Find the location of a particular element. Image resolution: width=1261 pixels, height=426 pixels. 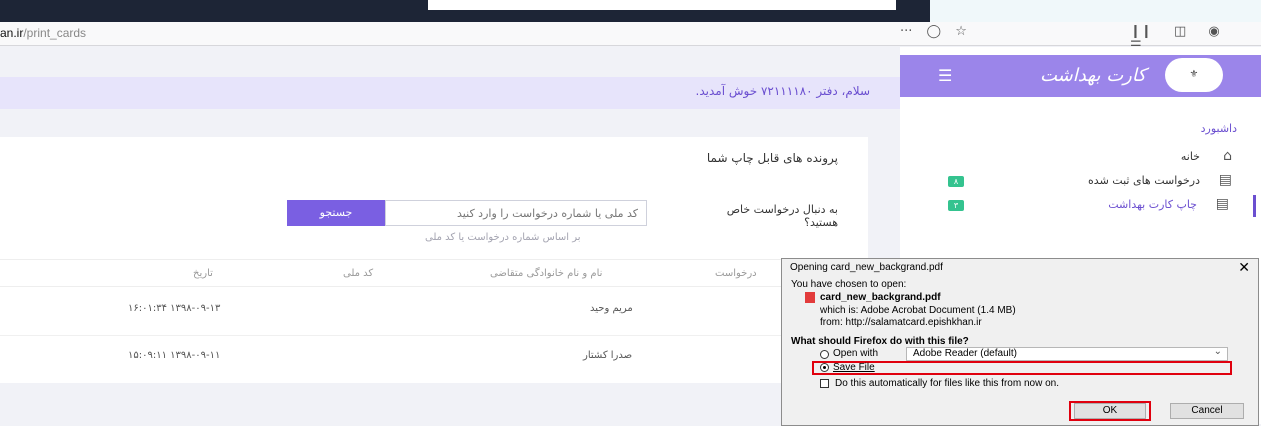

pdf-file-icon is located at coordinates (810, 297).